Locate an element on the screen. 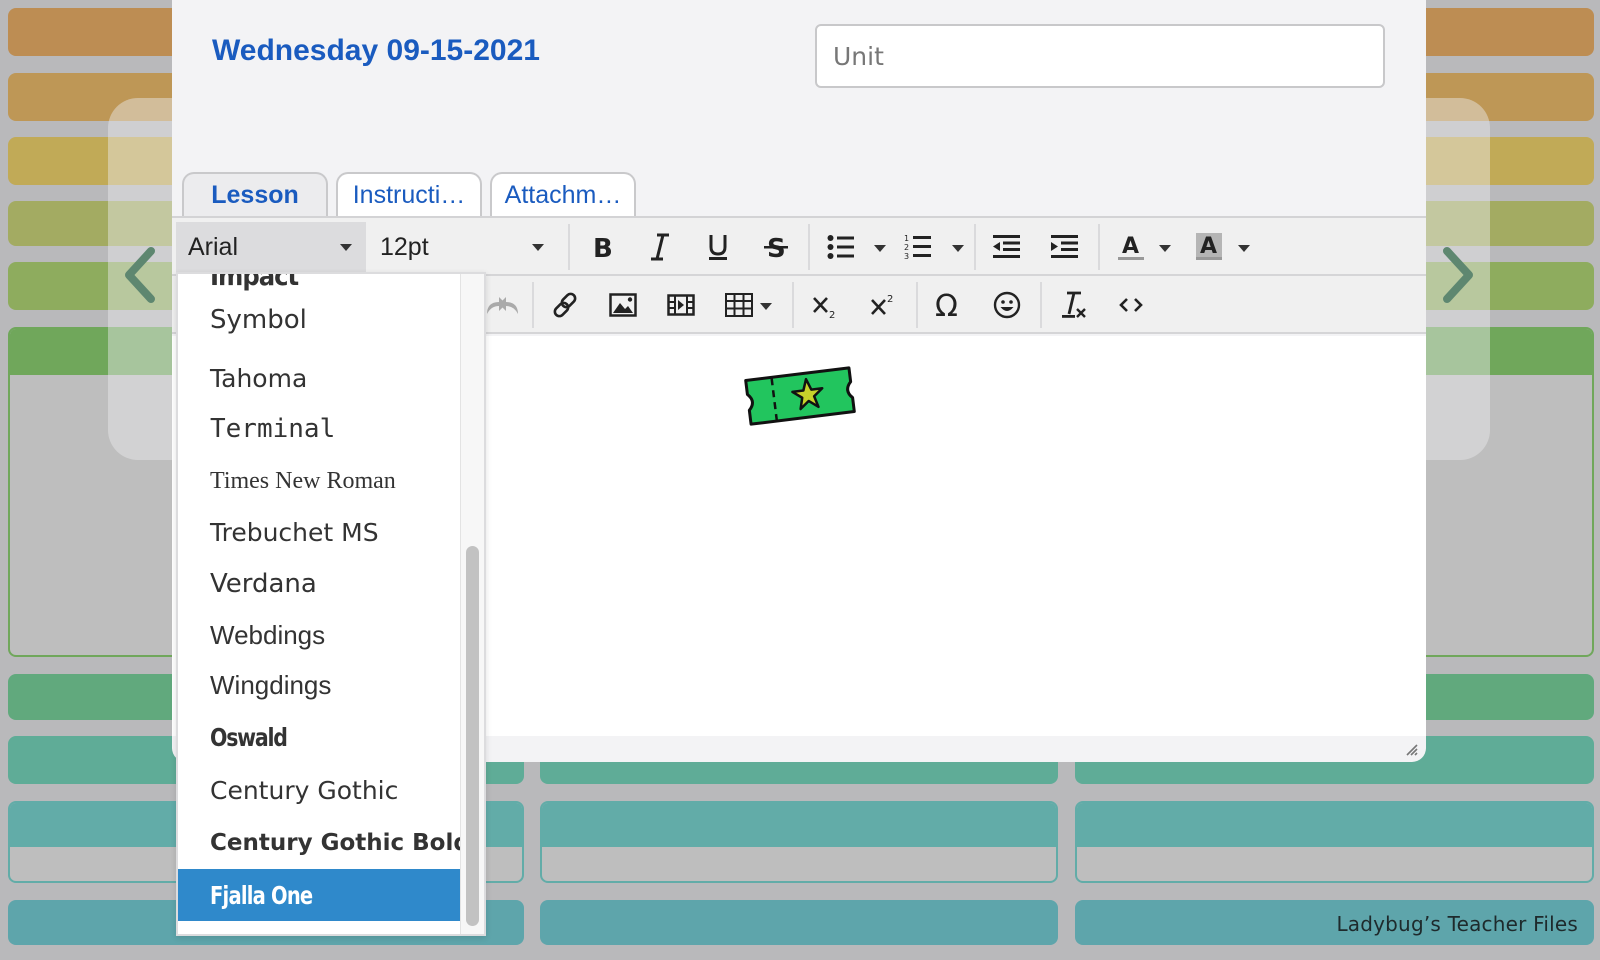 The height and width of the screenshot is (960, 1600). strikethrough-button: S is located at coordinates (776, 247).